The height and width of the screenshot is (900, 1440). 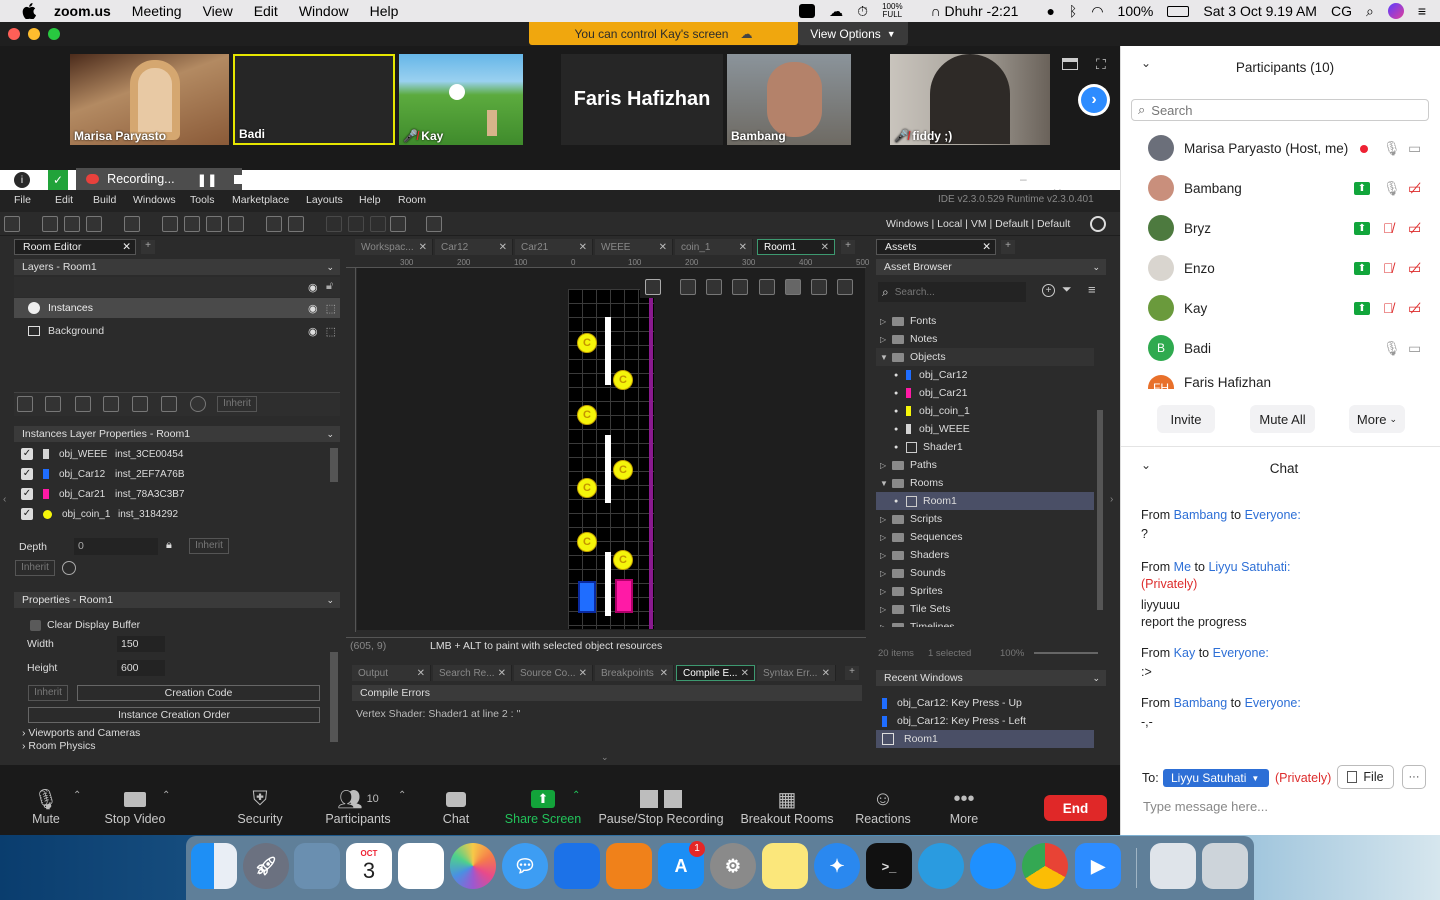 What do you see at coordinates (4, 499) in the screenshot?
I see `collapse-left-icon: ‹` at bounding box center [4, 499].